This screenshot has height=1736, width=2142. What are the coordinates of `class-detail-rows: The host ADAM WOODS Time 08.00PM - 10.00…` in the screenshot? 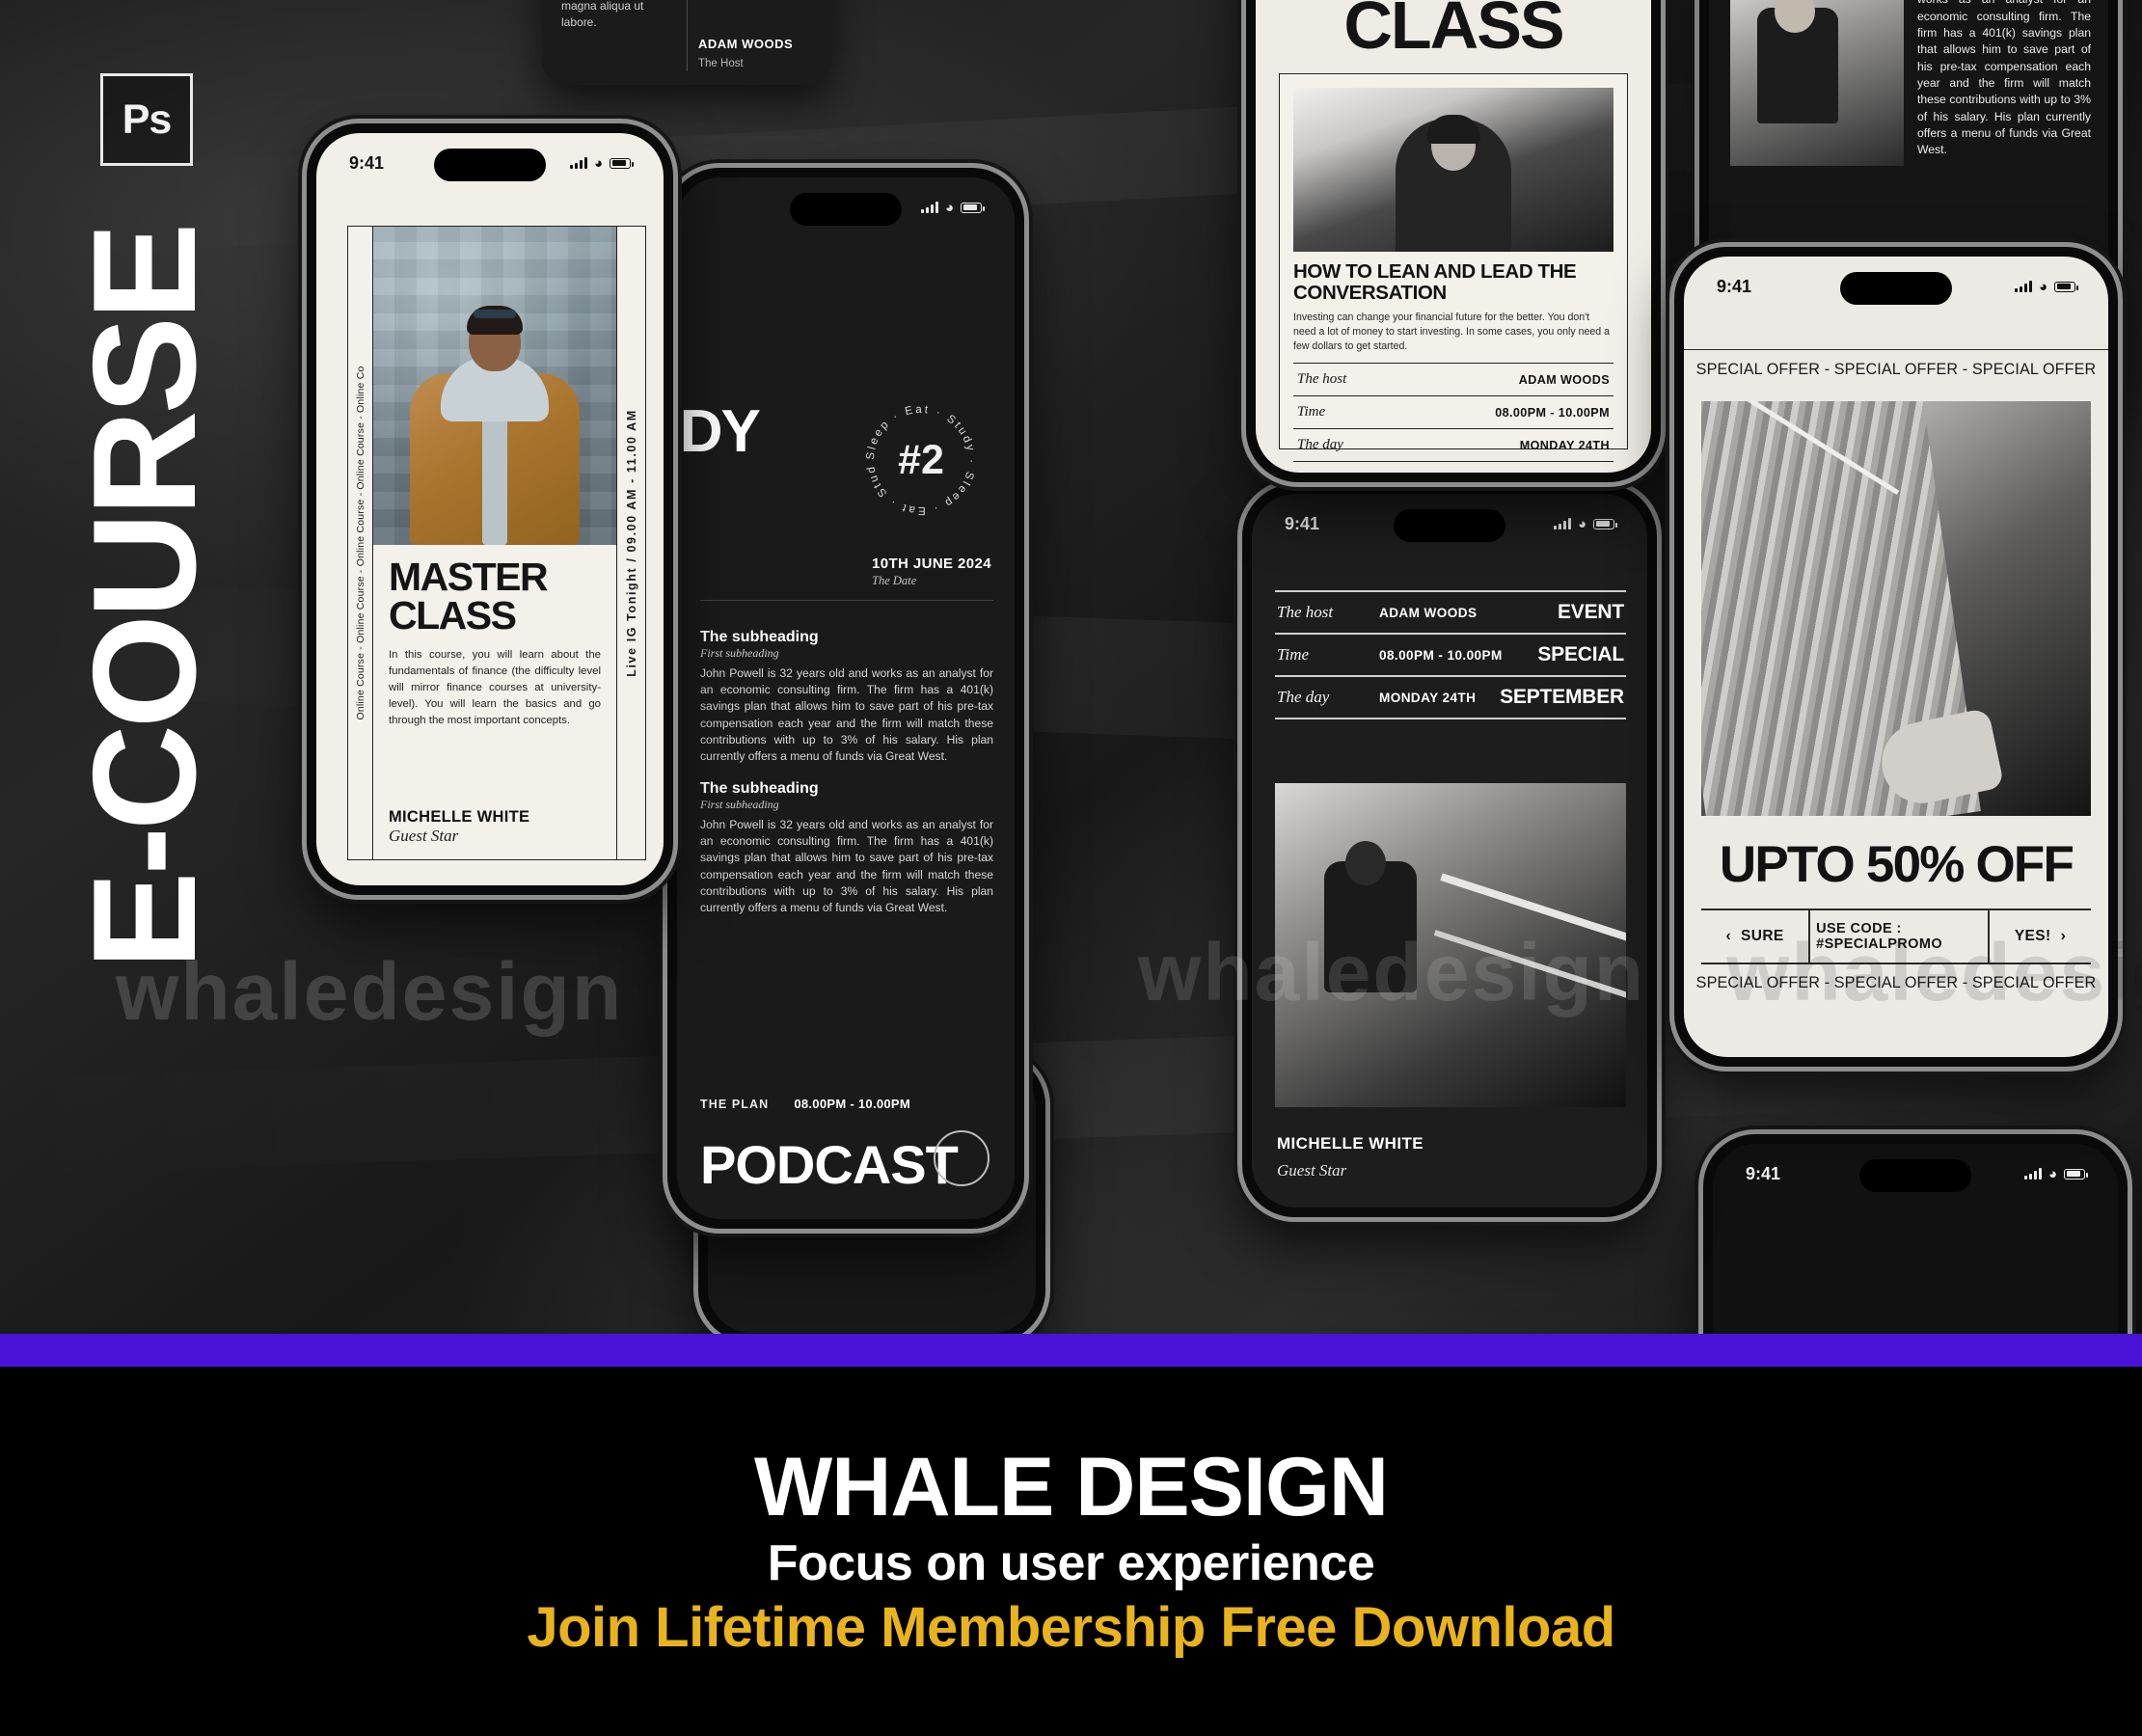 It's located at (1453, 413).